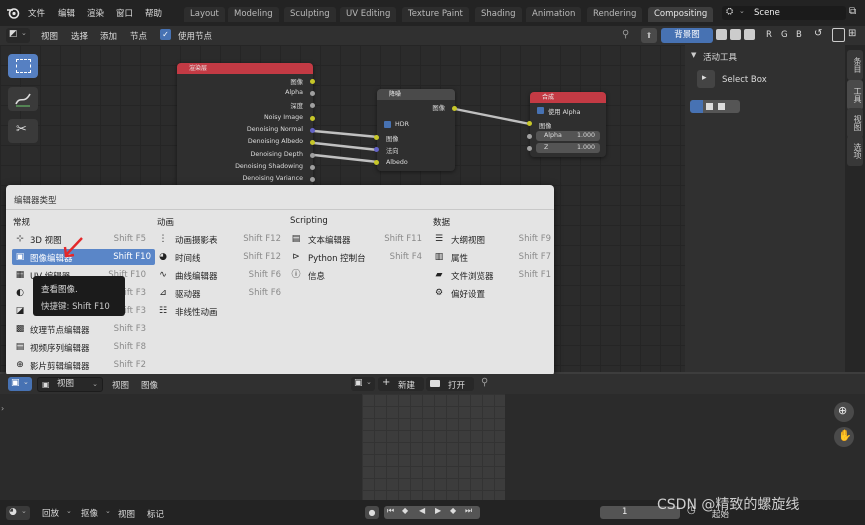  I want to click on menu-item-timeline: ◕ 时间线 Shift F12, so click(219, 257).